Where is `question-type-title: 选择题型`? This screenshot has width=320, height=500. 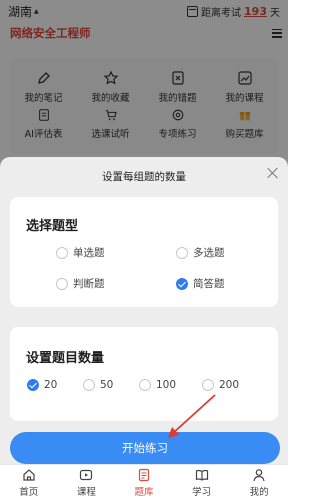
question-type-title: 选择题型 is located at coordinates (52, 226).